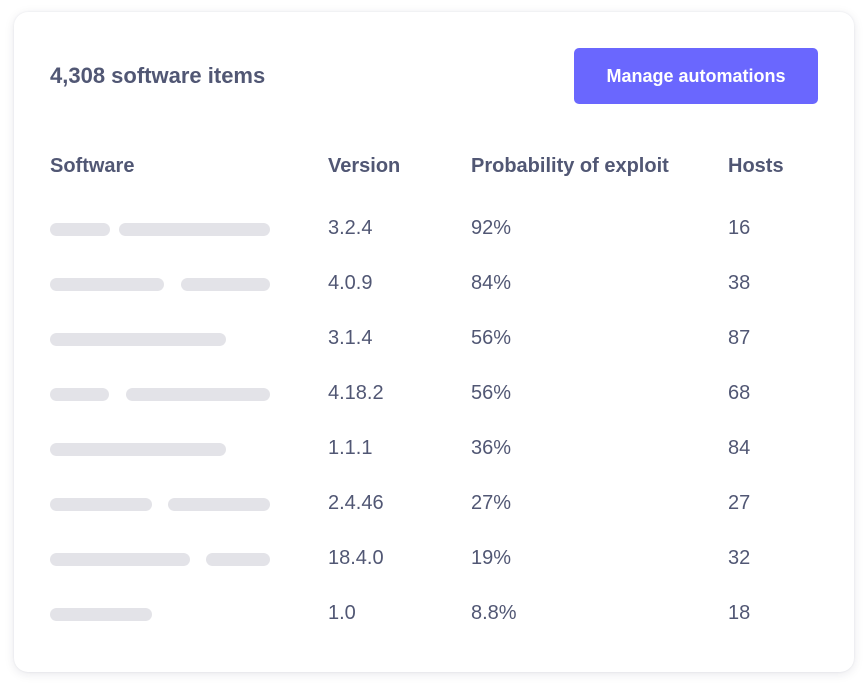  I want to click on column-header-probability: Probability of exploit, so click(570, 166).